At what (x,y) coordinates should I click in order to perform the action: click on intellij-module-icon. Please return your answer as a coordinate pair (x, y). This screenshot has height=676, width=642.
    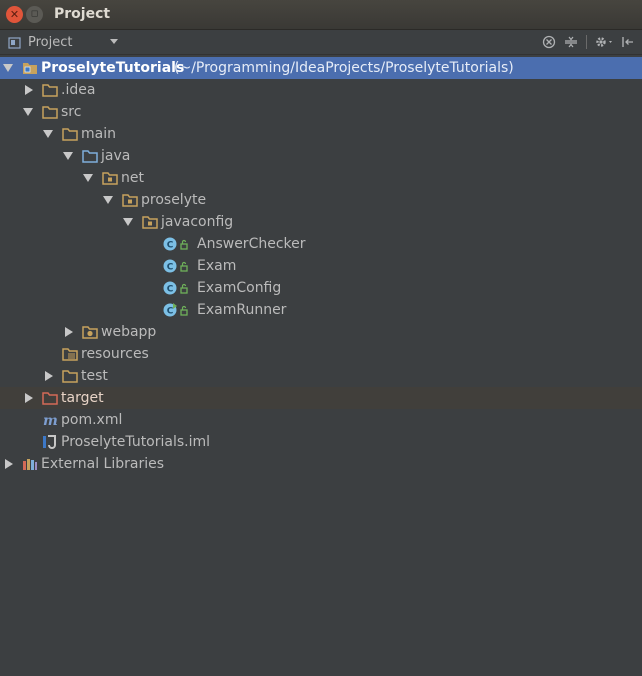
    Looking at the image, I should click on (50, 442).